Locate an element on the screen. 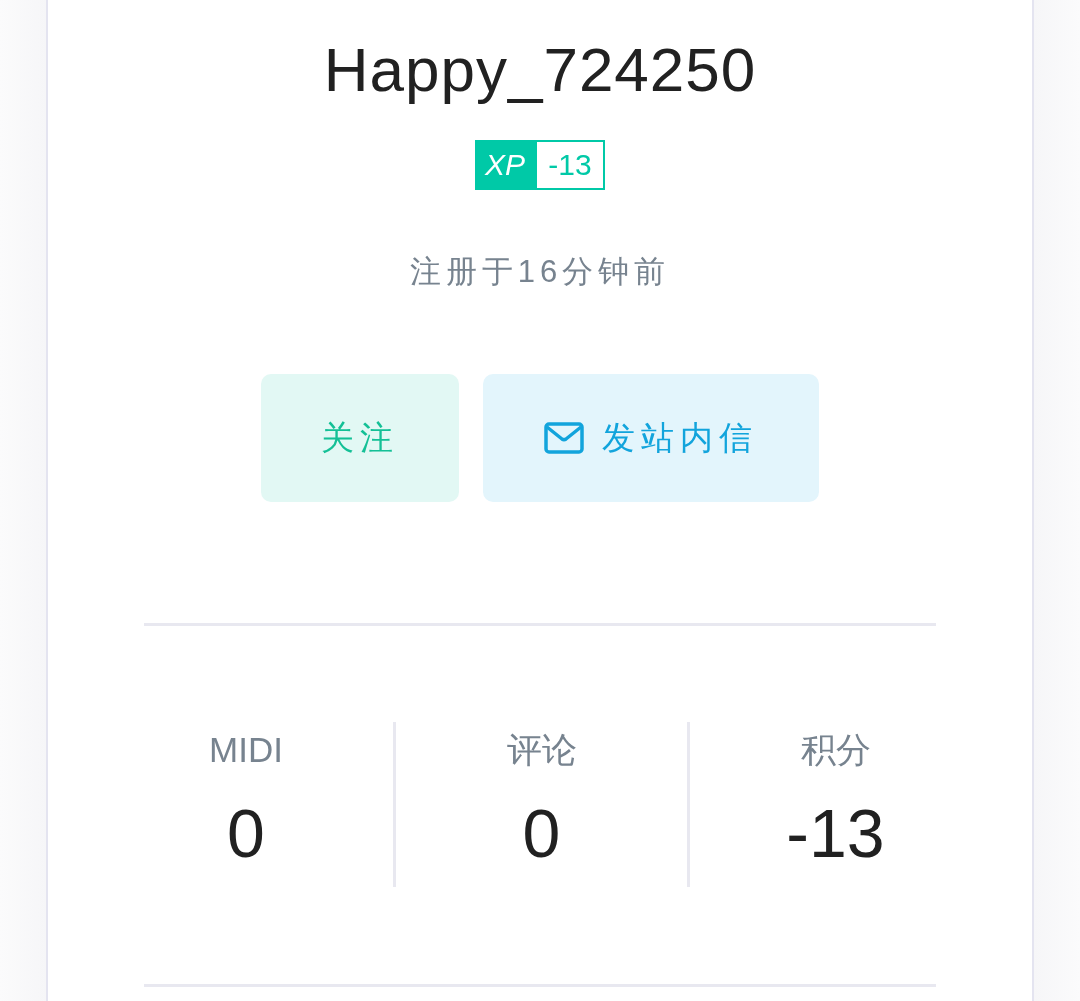 The width and height of the screenshot is (1080, 1001). message-button: 发站内信 is located at coordinates (651, 438).